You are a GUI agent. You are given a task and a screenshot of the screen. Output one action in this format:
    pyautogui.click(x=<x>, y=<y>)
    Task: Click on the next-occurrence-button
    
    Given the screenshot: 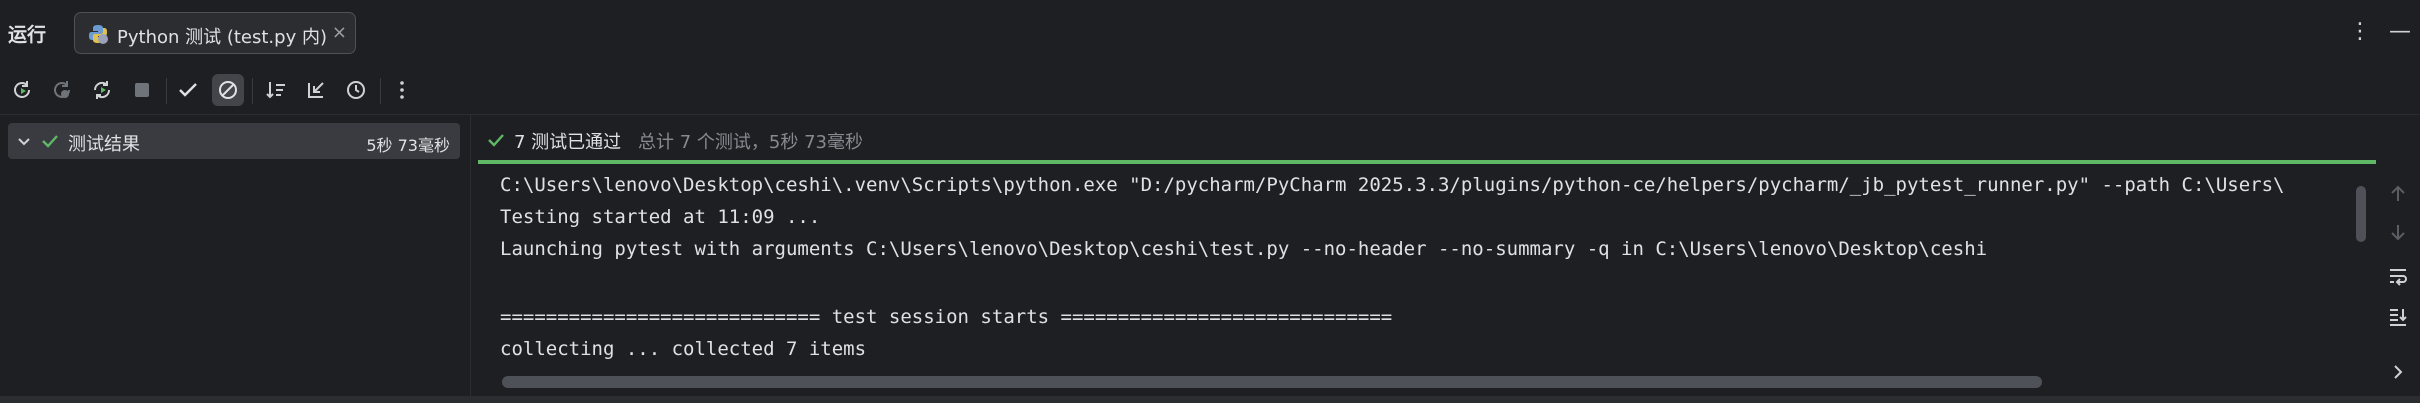 What is the action you would take?
    pyautogui.click(x=2398, y=232)
    